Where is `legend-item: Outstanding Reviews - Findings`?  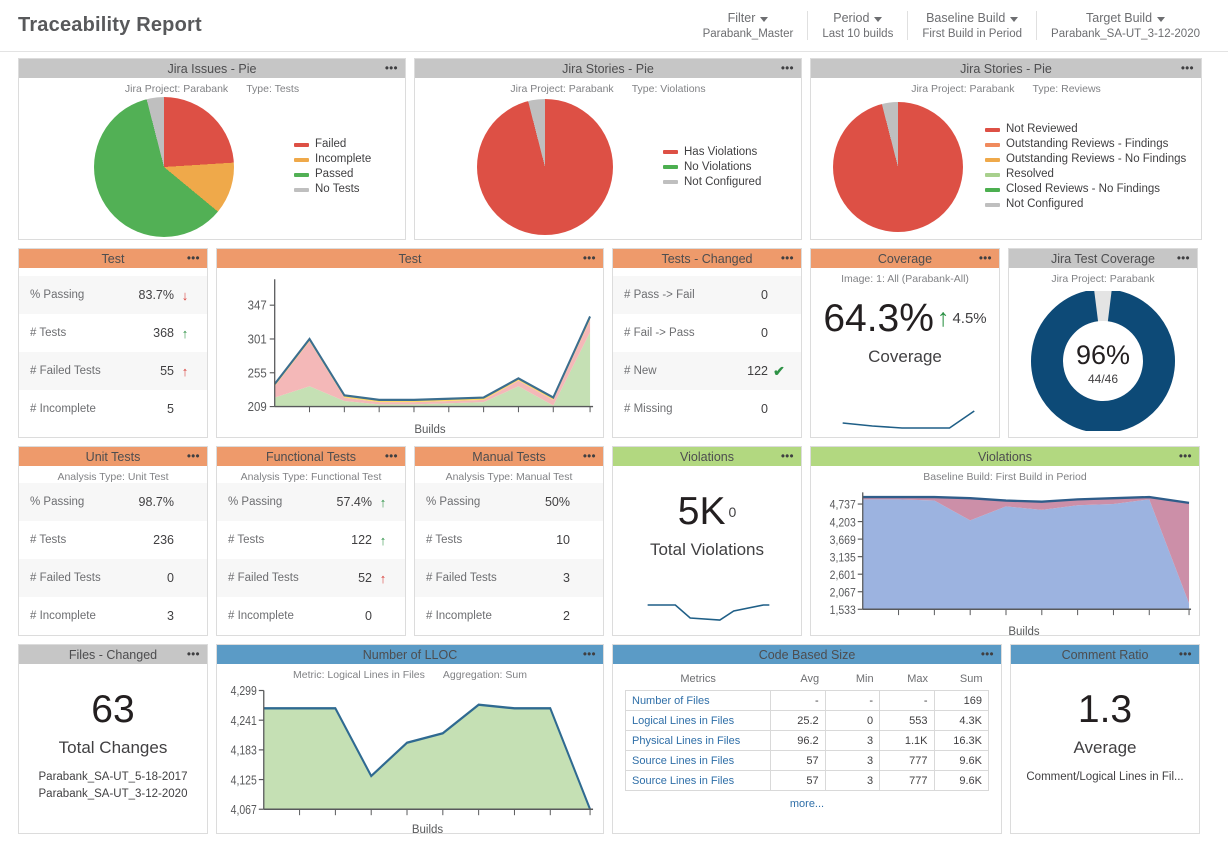 legend-item: Outstanding Reviews - Findings is located at coordinates (1085, 144).